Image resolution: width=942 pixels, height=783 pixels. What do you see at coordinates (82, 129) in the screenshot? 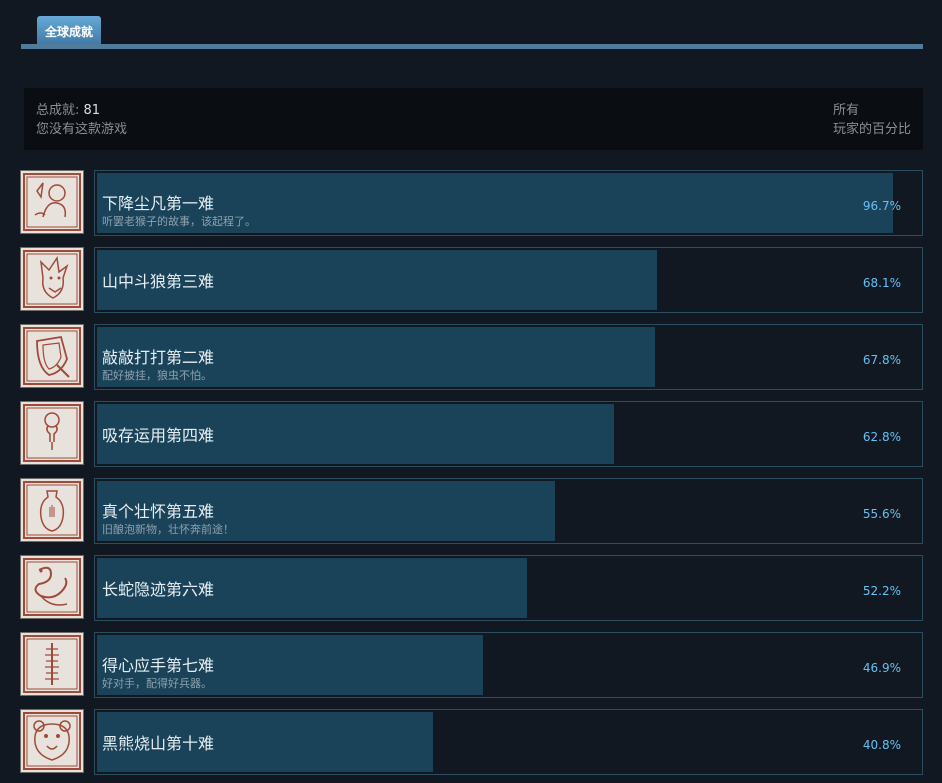
I see `ownership-note: 您没有这款游戏` at bounding box center [82, 129].